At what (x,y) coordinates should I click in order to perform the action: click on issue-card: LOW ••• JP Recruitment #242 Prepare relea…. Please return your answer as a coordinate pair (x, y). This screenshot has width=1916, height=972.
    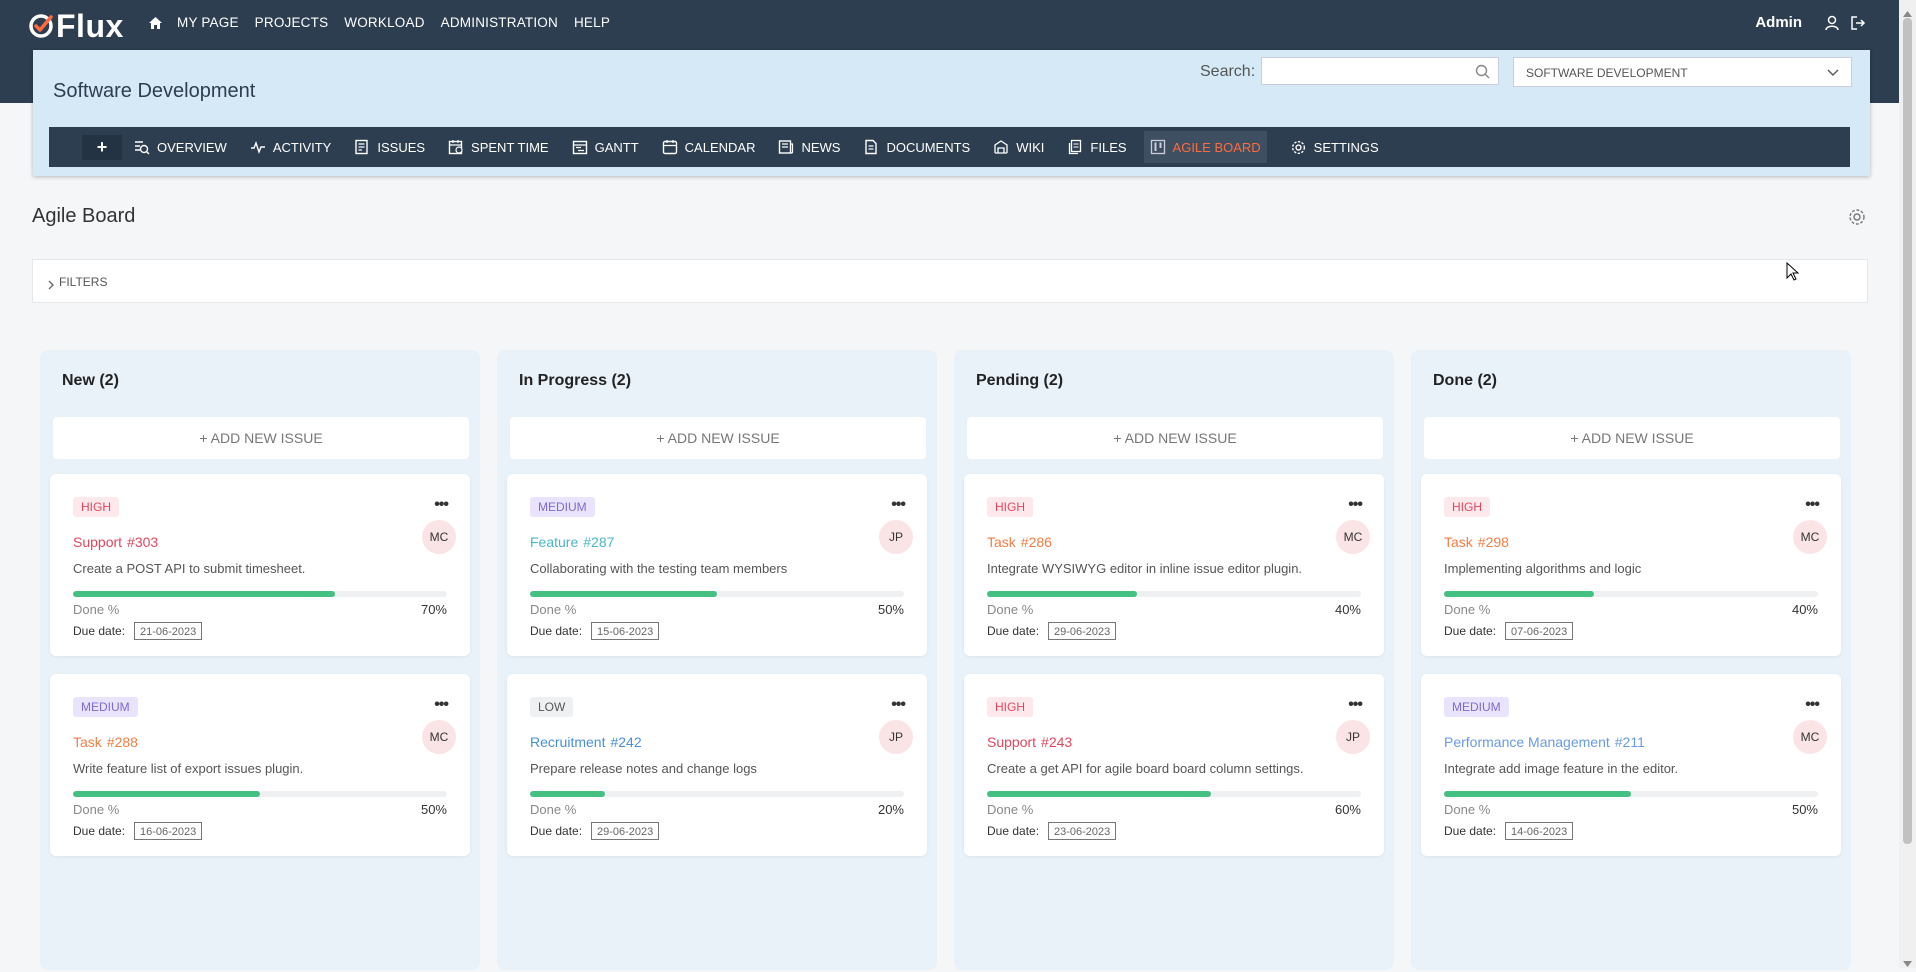
    Looking at the image, I should click on (717, 765).